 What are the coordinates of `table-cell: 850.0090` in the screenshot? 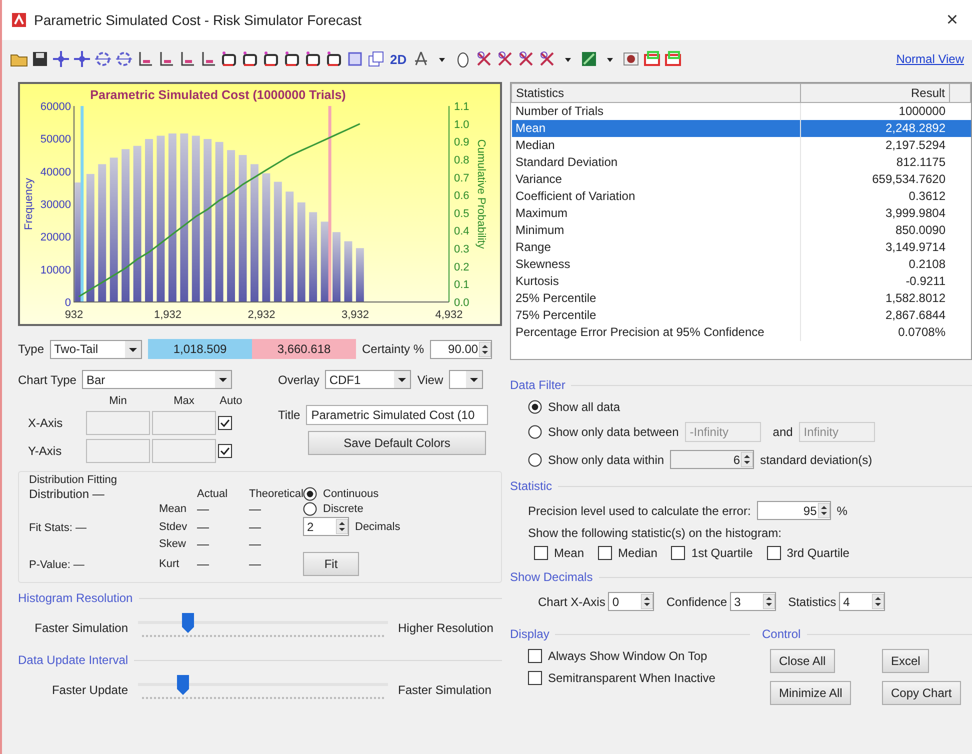 It's located at (875, 230).